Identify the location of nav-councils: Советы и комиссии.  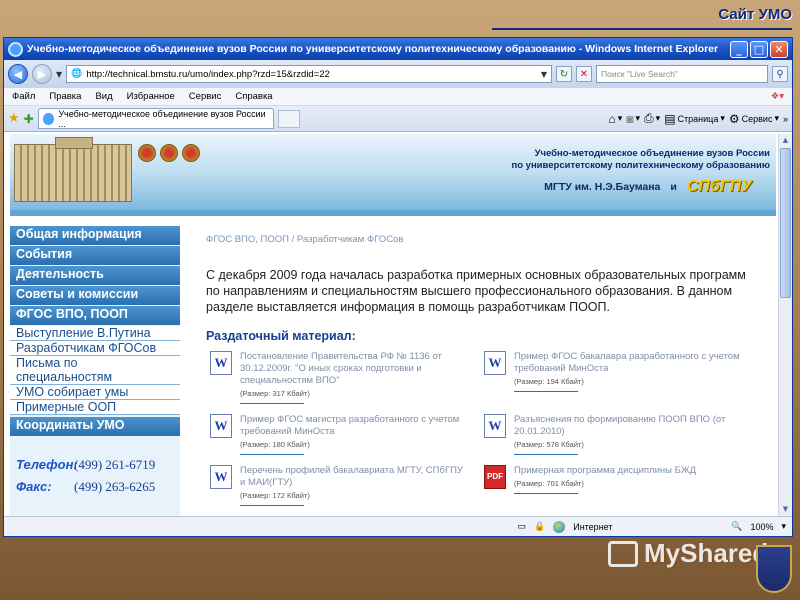
(95, 295).